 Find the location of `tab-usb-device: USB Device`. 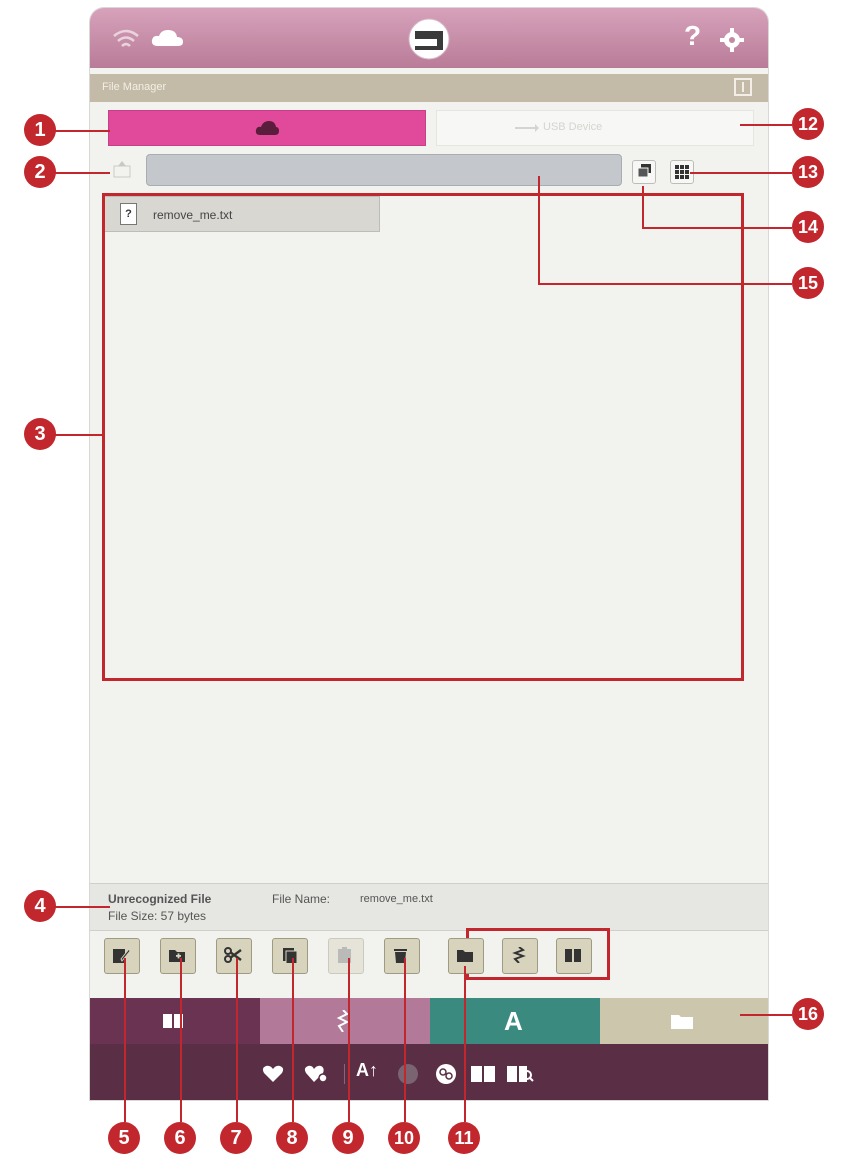

tab-usb-device: USB Device is located at coordinates (595, 128).